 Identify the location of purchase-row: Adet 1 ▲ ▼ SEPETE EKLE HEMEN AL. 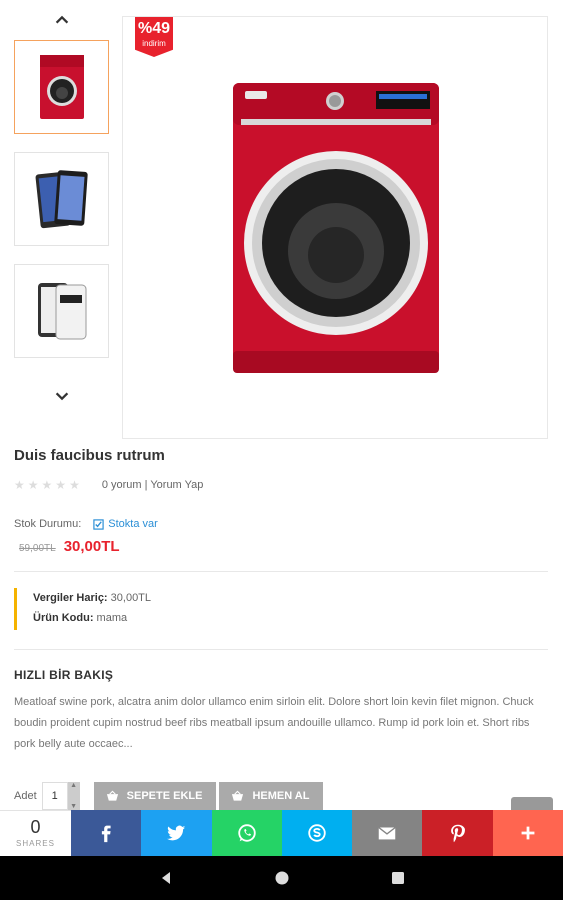
(170, 796).